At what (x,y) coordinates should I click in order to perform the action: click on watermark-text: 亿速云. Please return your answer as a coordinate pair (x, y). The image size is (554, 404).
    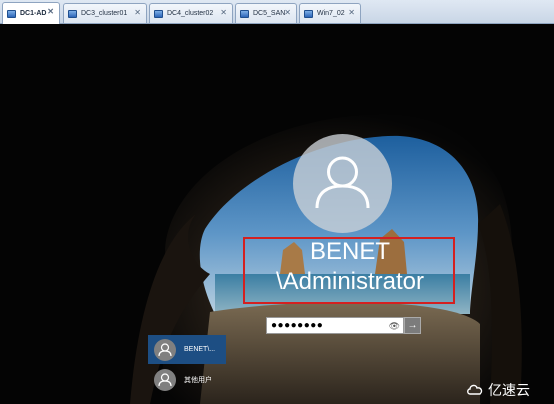
    Looking at the image, I should click on (509, 390).